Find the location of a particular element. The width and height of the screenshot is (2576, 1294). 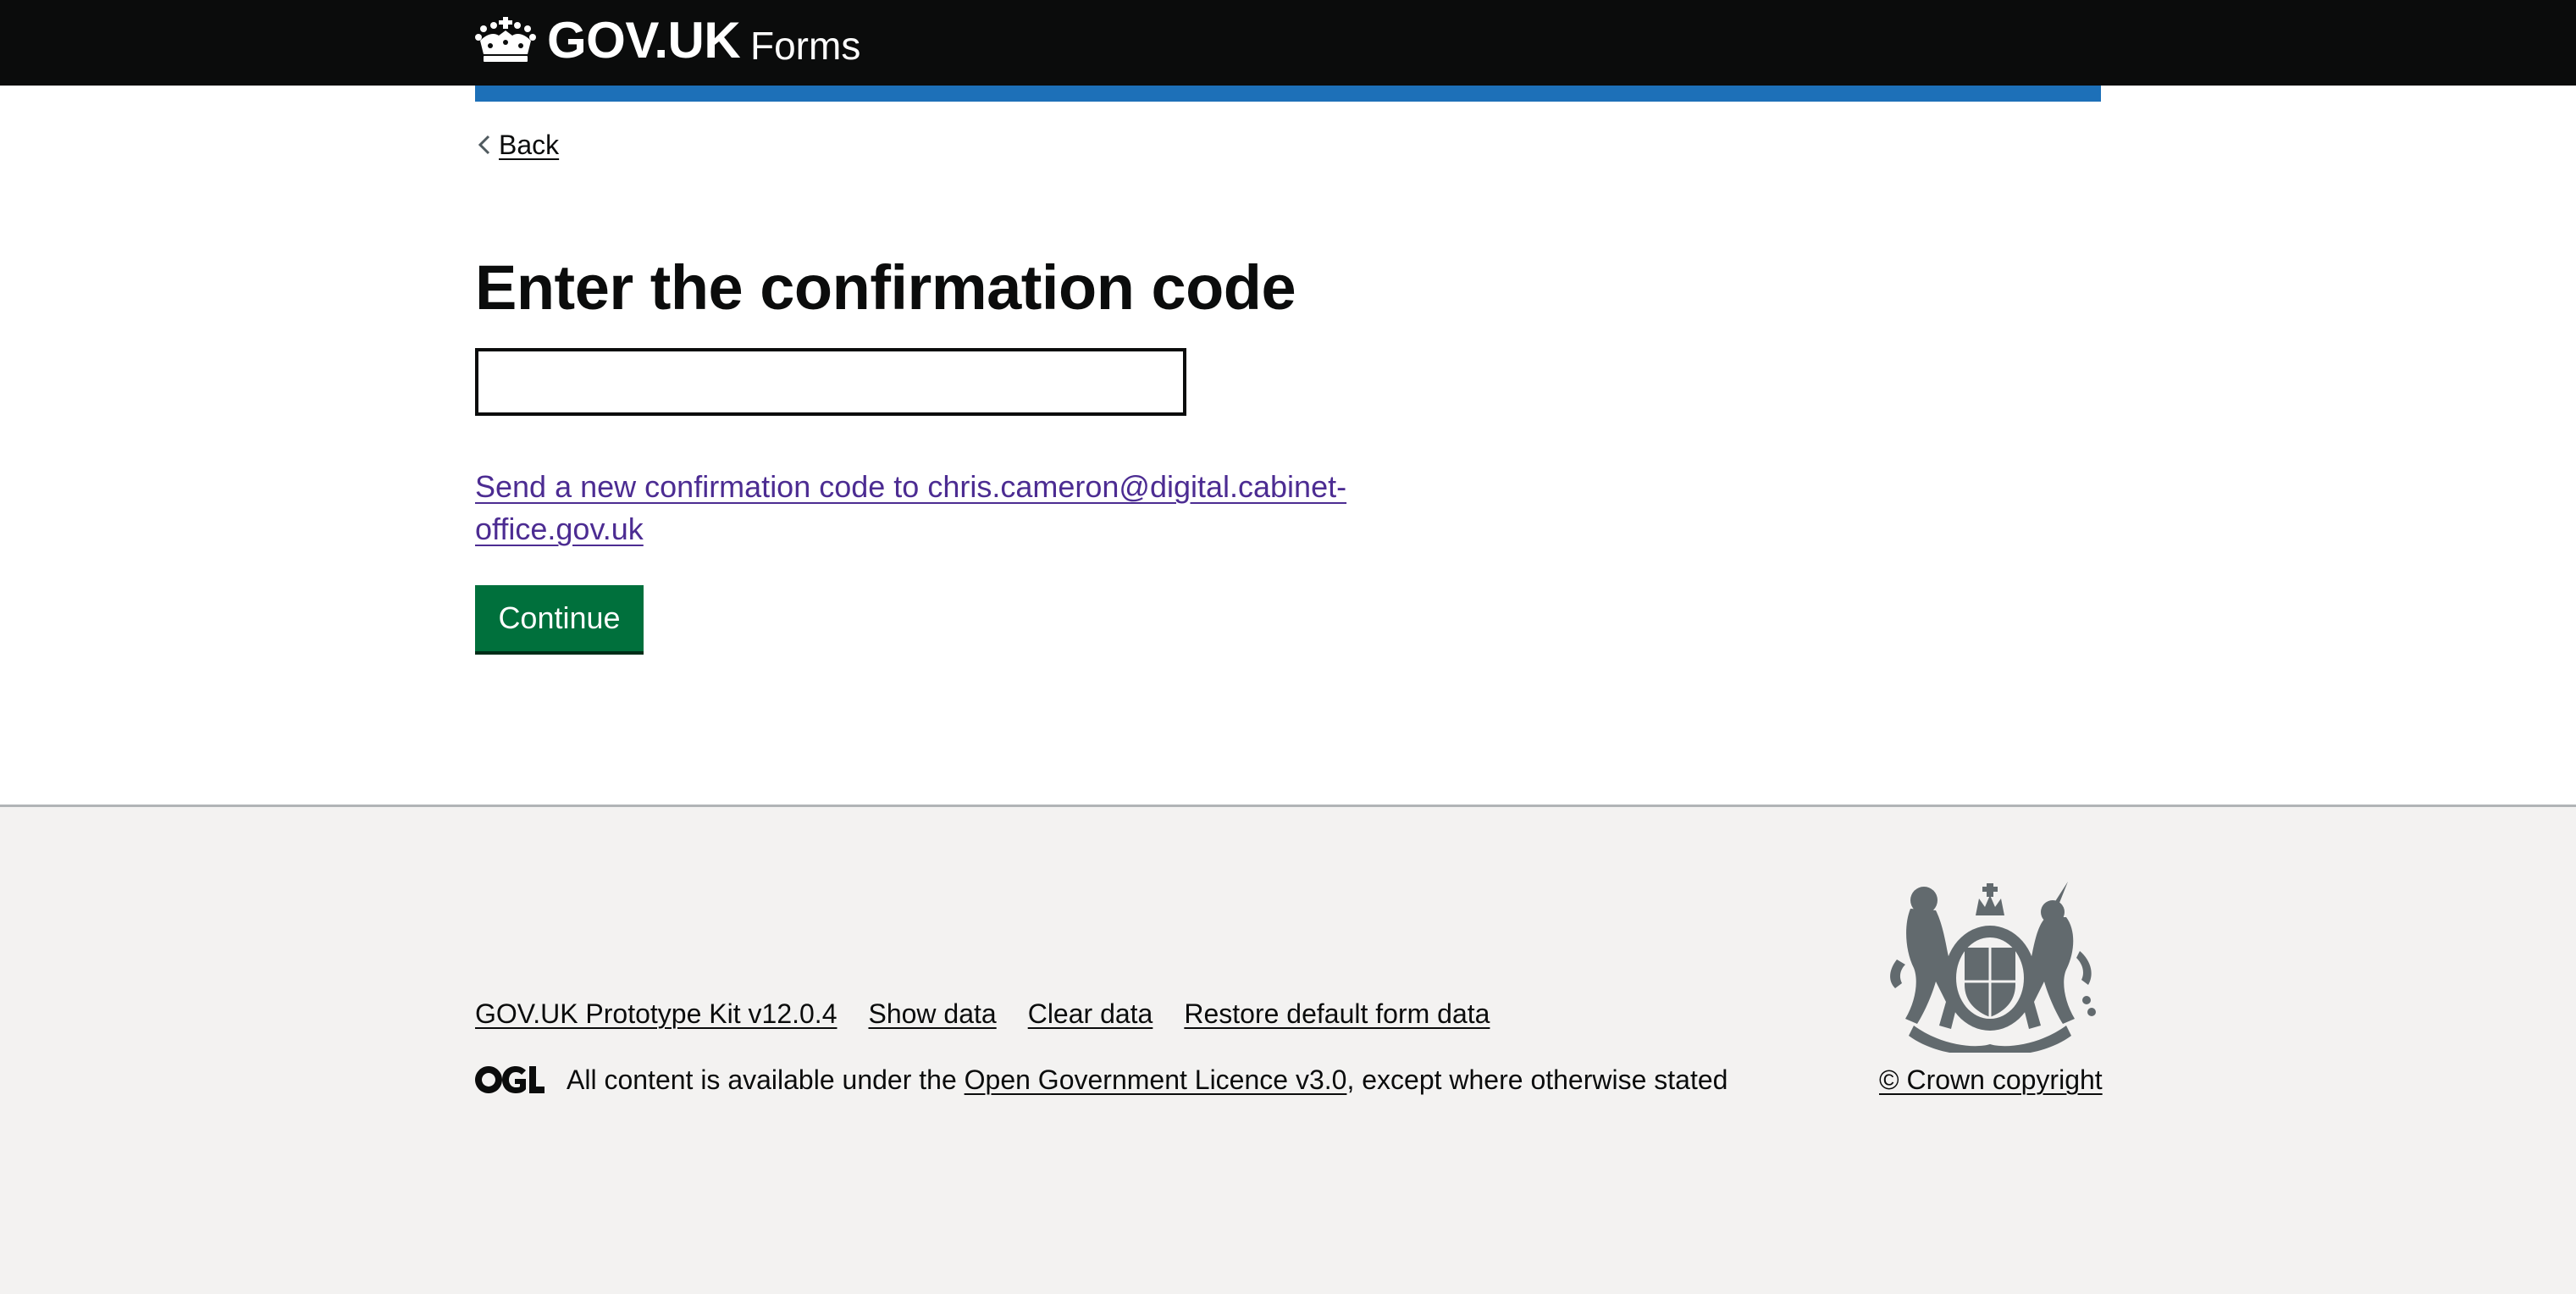

back-link-label: Back is located at coordinates (529, 144).